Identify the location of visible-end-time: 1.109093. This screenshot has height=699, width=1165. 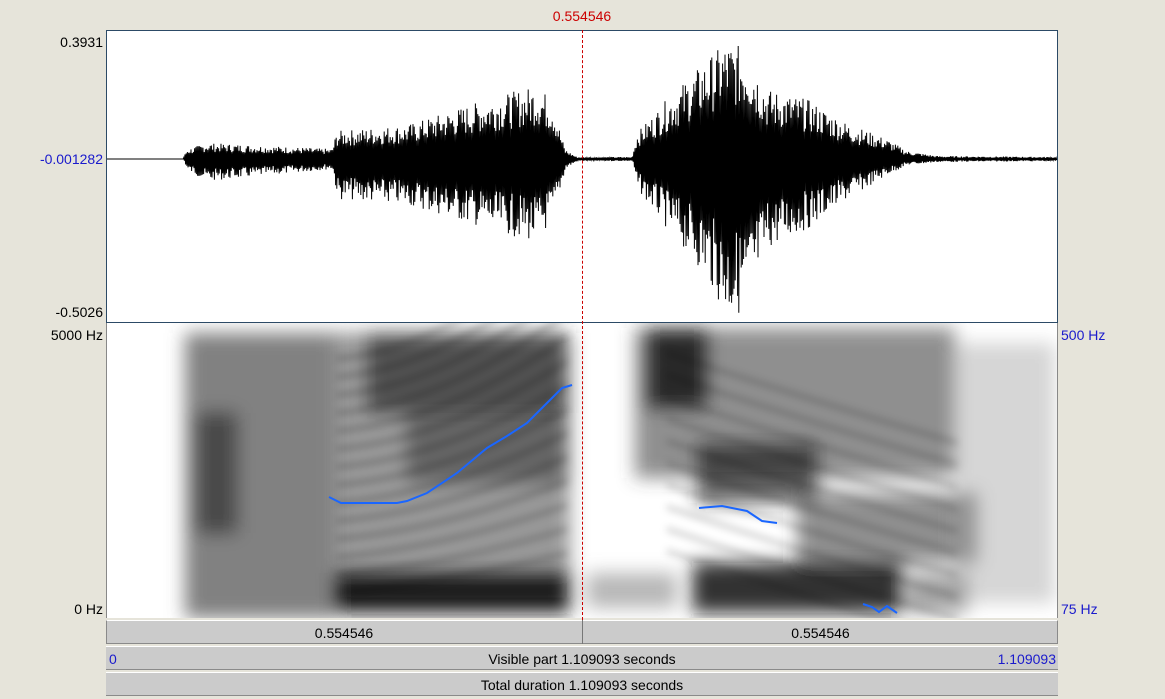
(1026, 659).